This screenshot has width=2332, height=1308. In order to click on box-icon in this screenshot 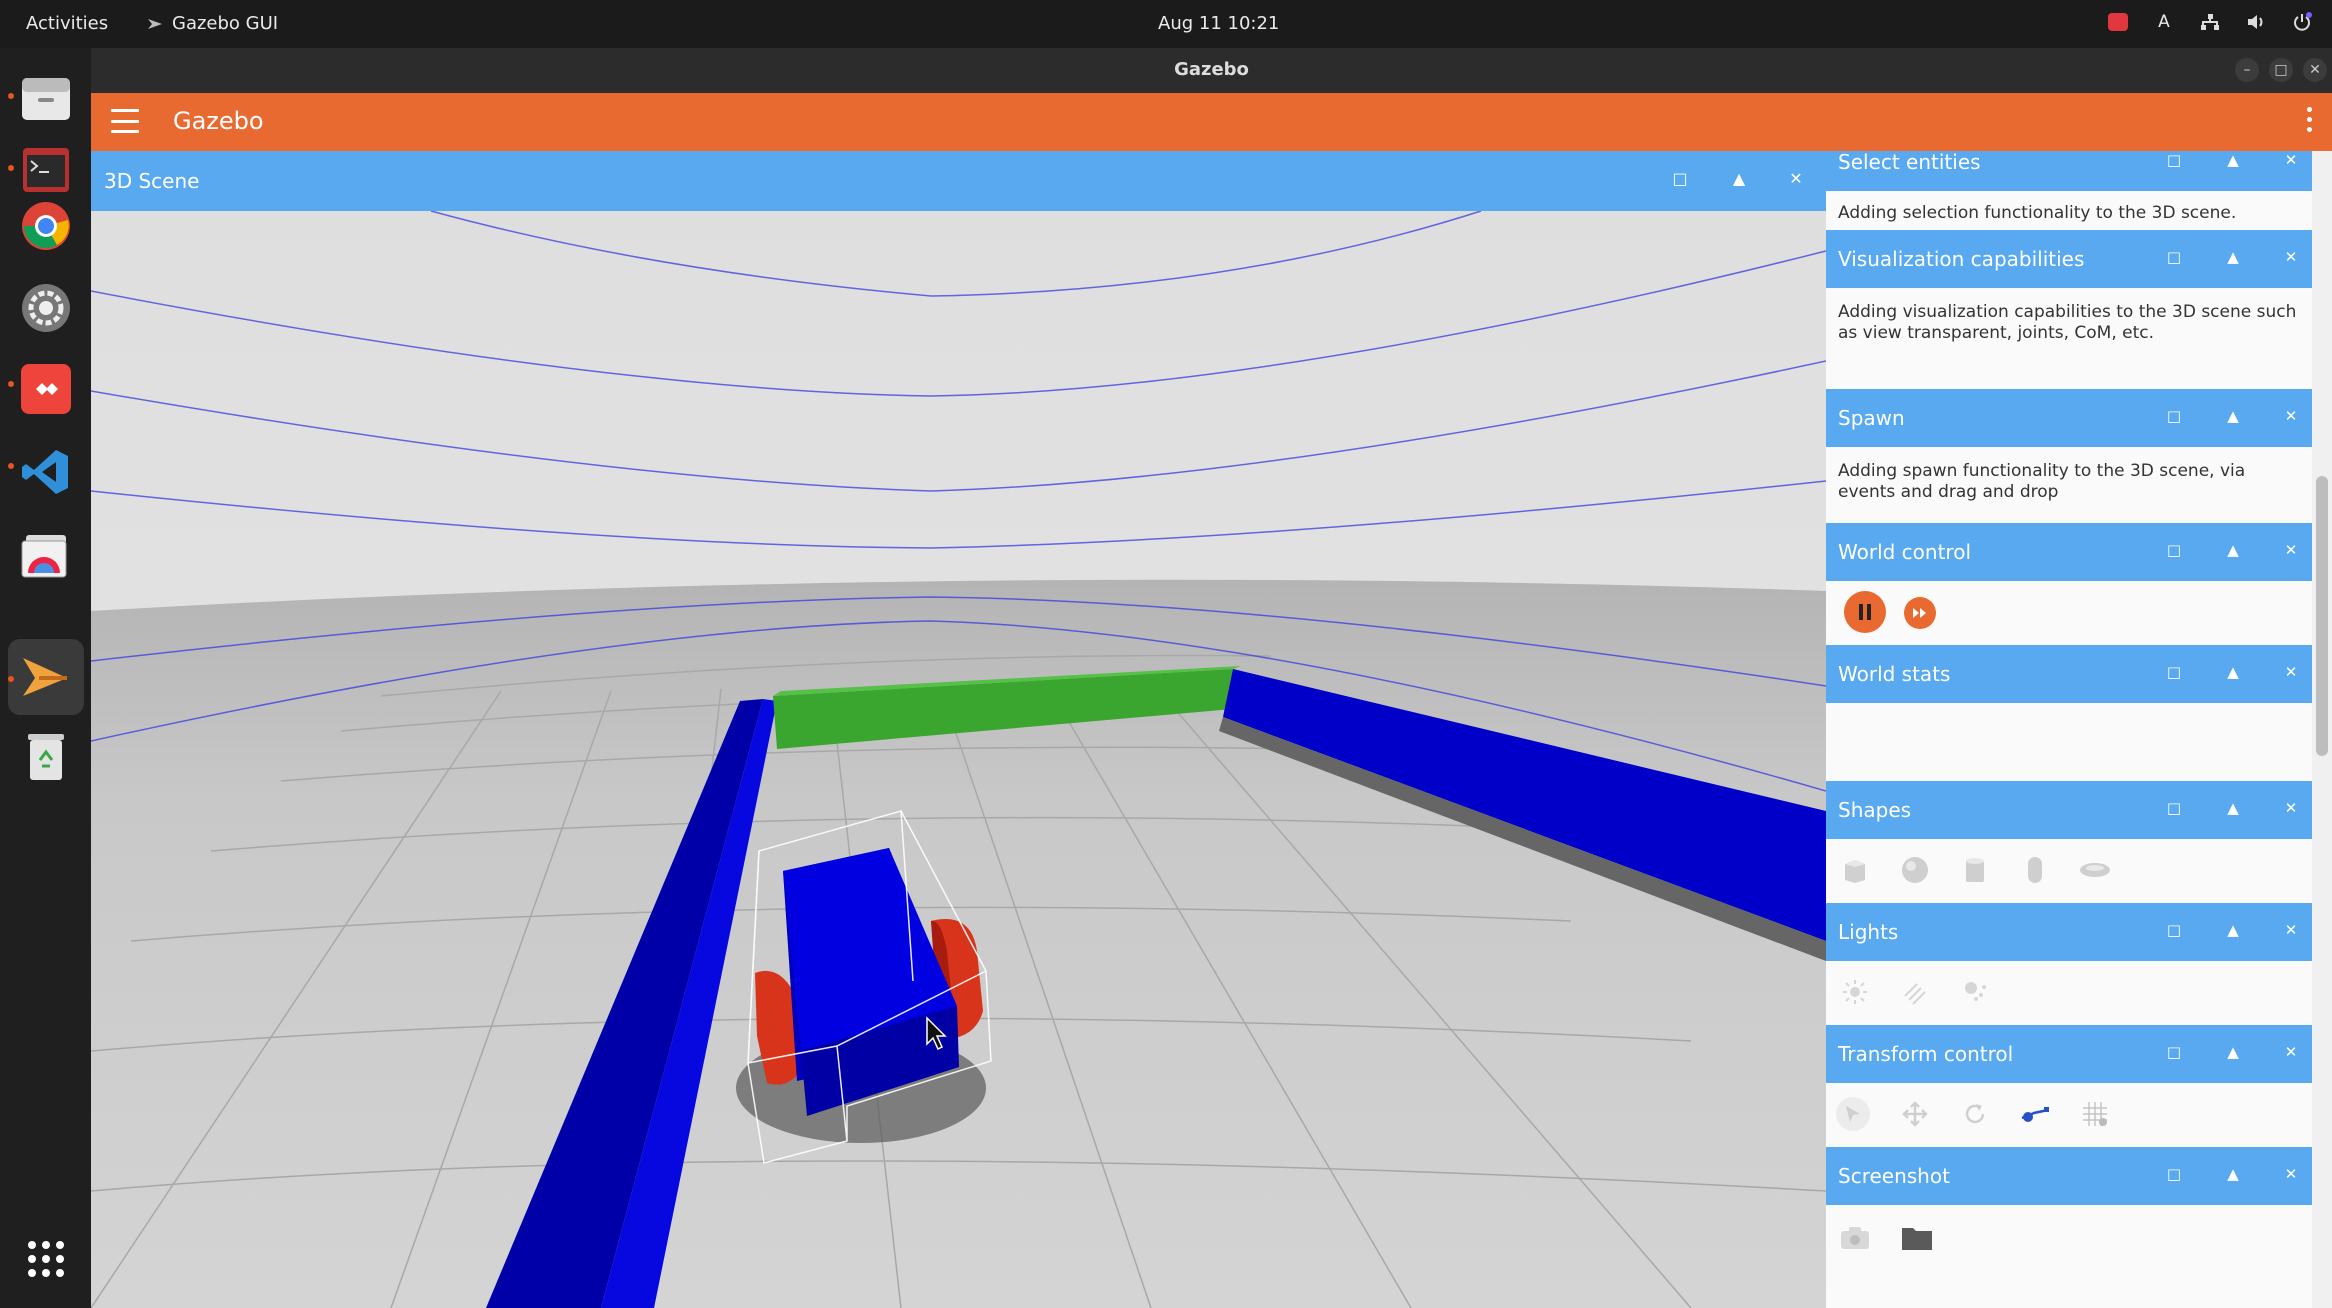, I will do `click(1855, 870)`.